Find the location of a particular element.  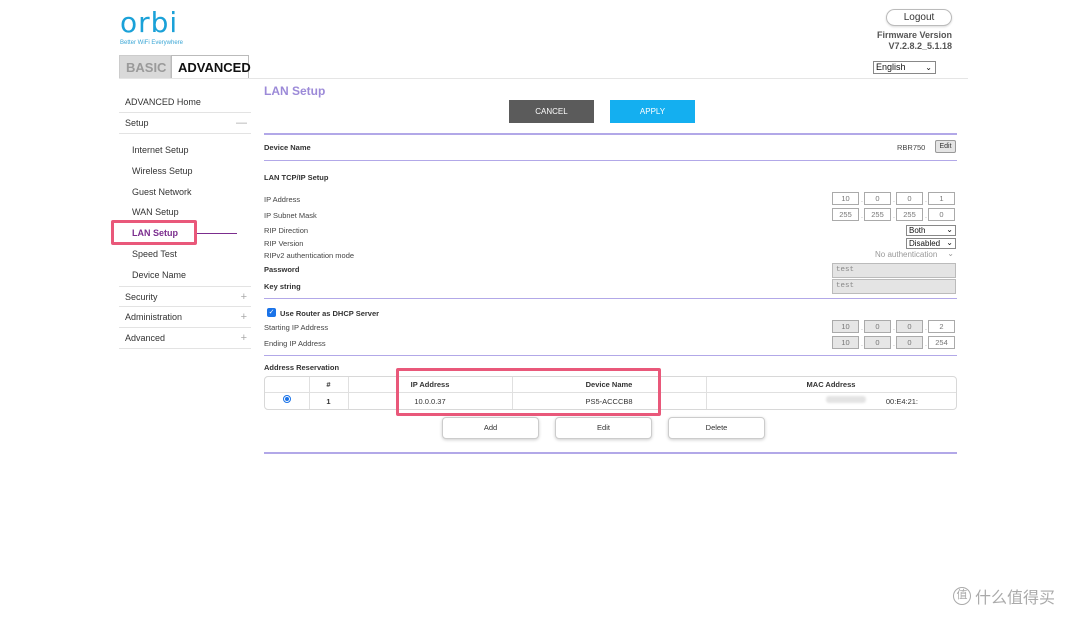

row-select-radio is located at coordinates (287, 399).